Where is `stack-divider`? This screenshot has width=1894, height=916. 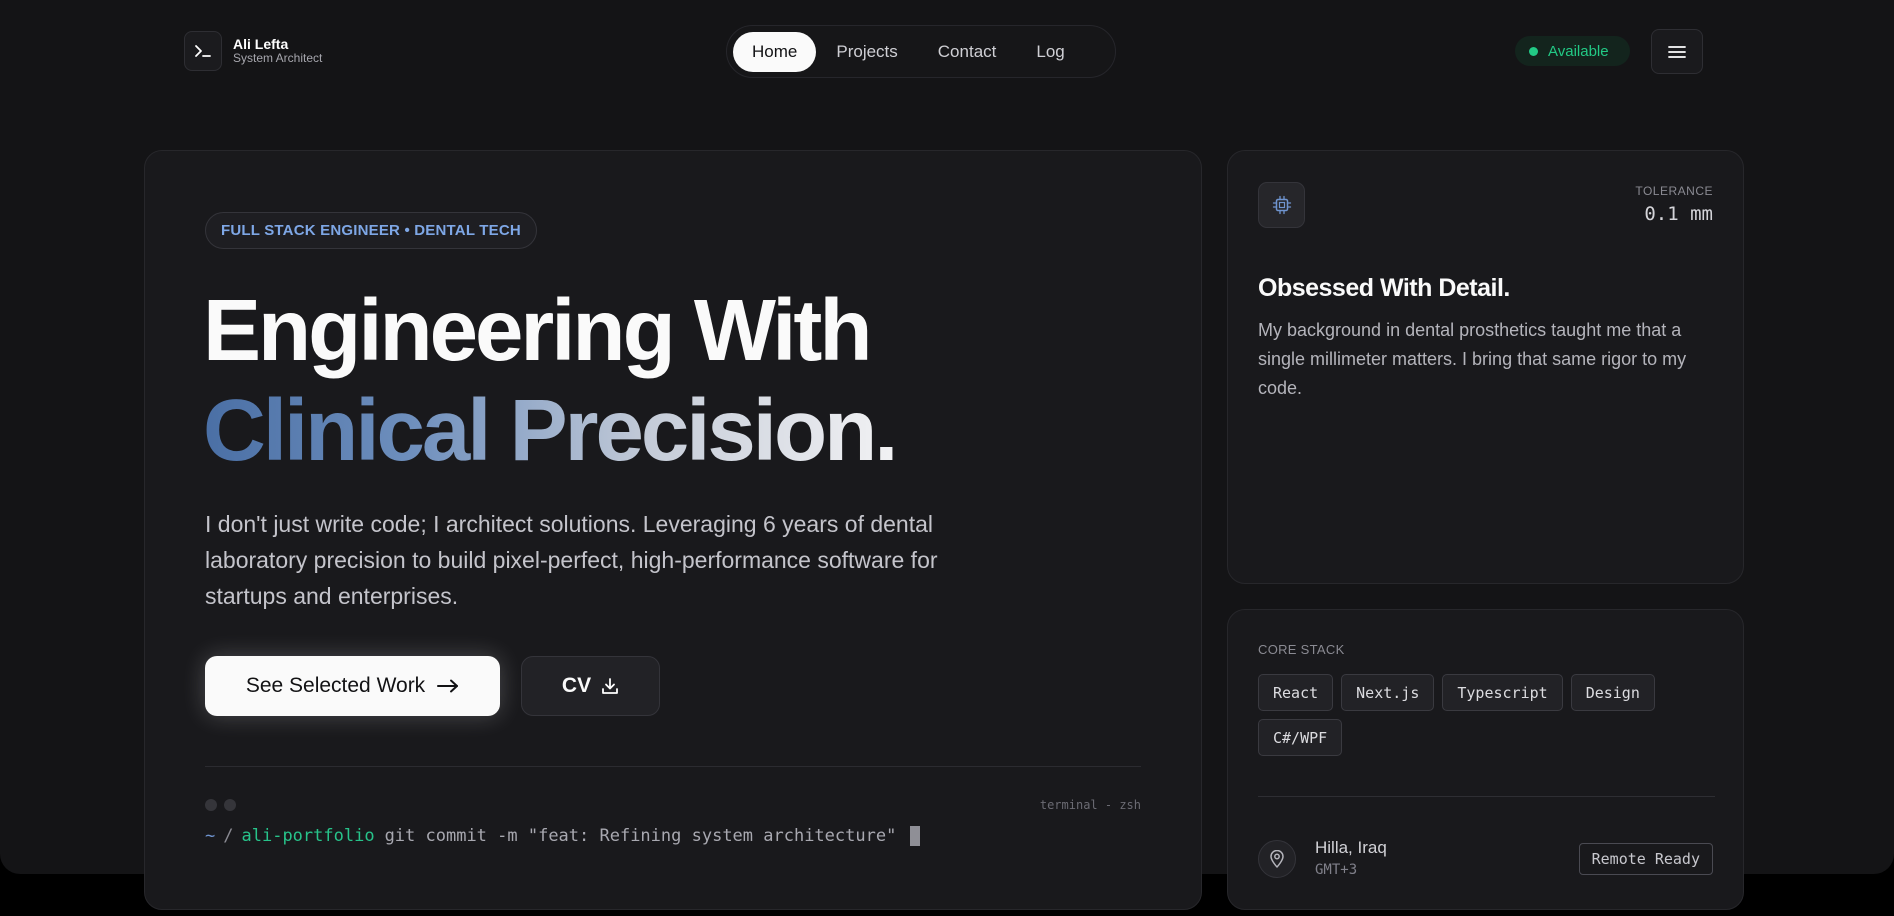
stack-divider is located at coordinates (1486, 796).